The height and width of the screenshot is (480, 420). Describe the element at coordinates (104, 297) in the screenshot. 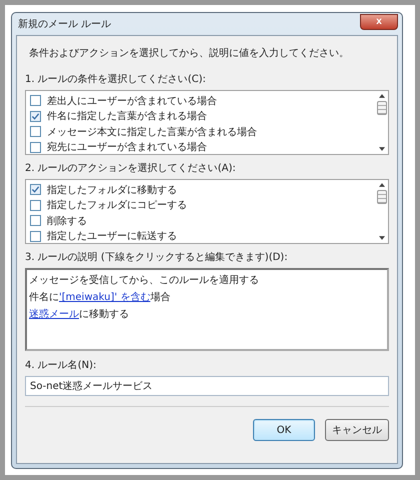

I see `rule-link: '[meiwaku]' を含む` at that location.